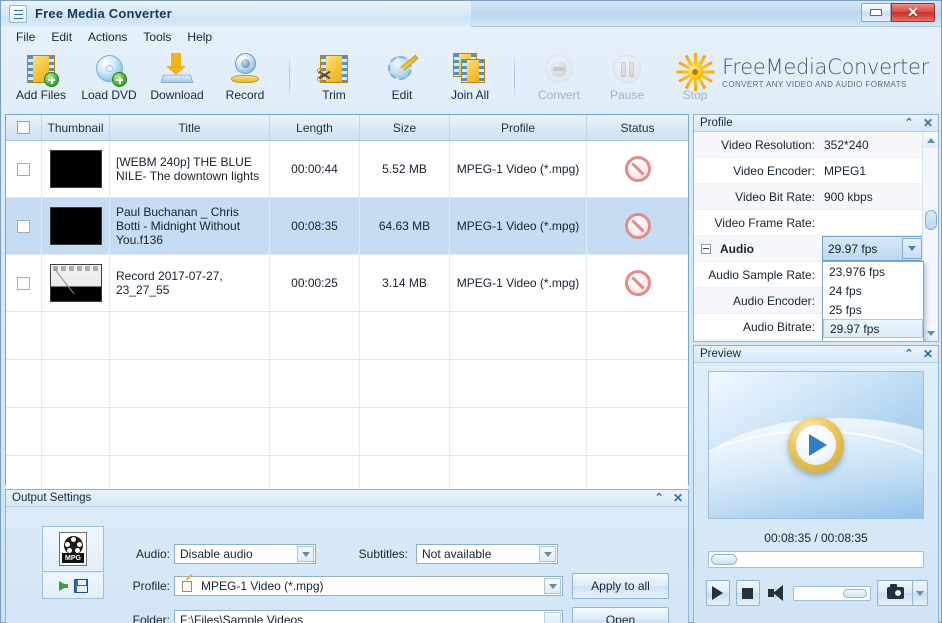 The image size is (942, 623). Describe the element at coordinates (402, 75) in the screenshot. I see `toolbar-edit: Edit` at that location.